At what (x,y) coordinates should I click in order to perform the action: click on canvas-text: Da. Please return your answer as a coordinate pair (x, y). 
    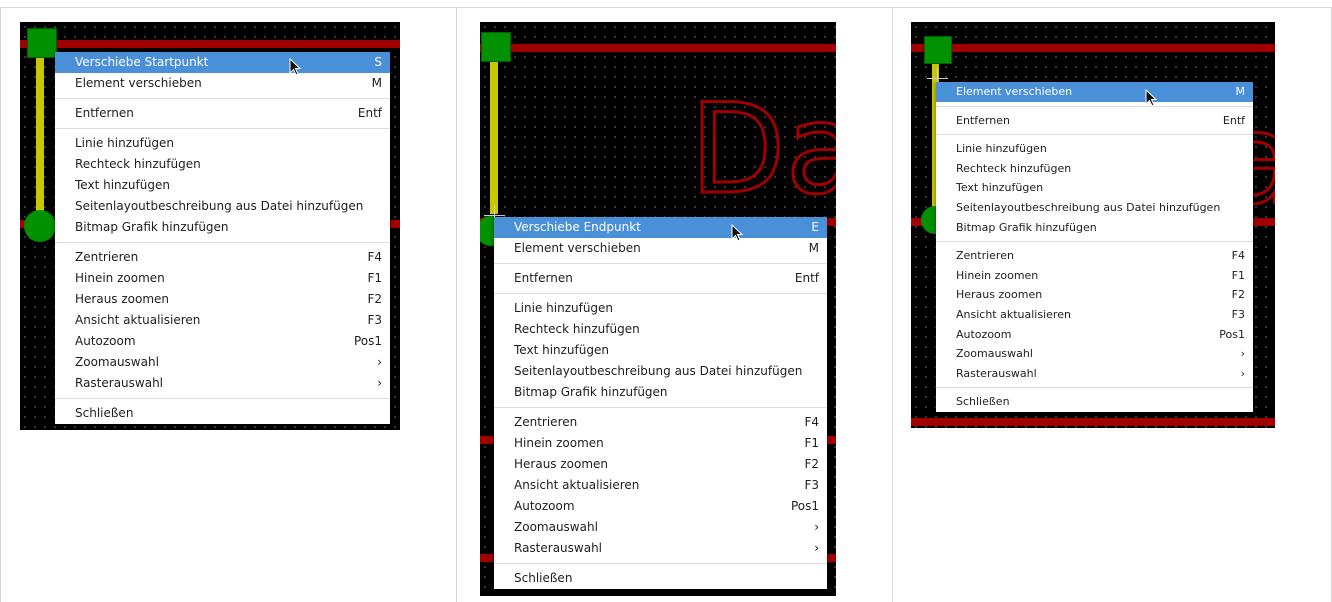
    Looking at the image, I should click on (762, 150).